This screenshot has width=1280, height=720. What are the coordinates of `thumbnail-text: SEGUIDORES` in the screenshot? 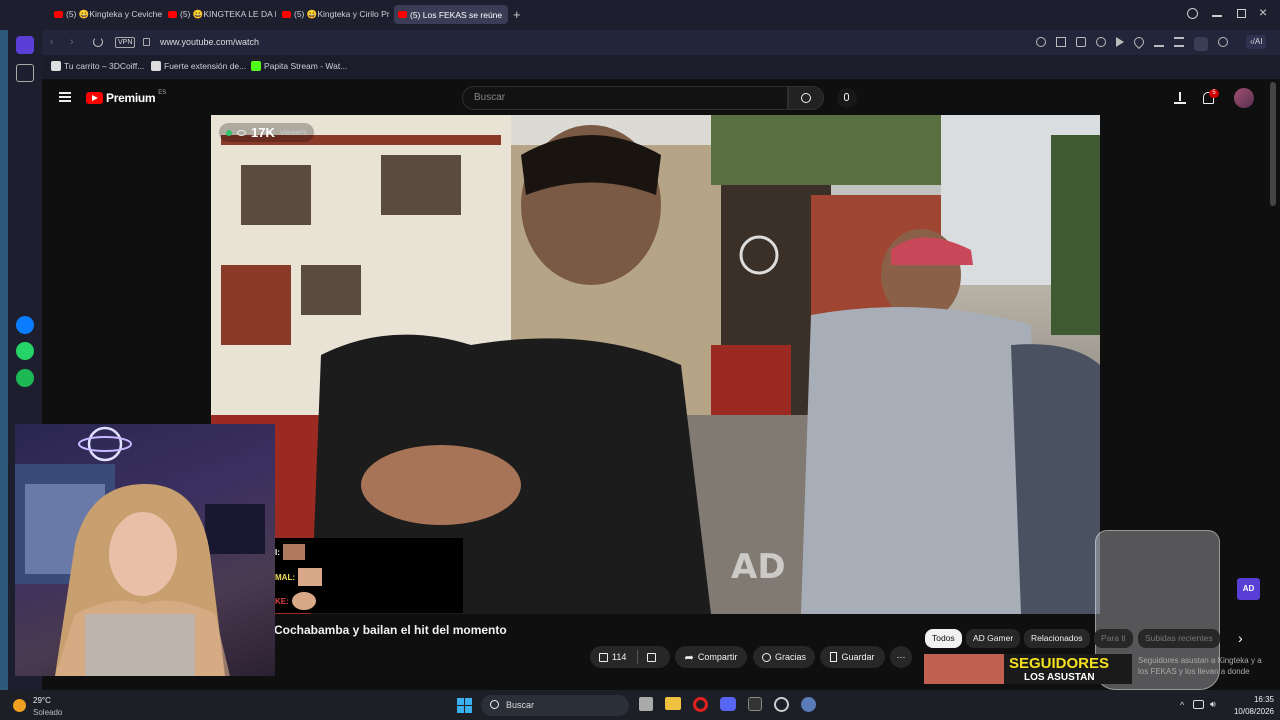 It's located at (1059, 663).